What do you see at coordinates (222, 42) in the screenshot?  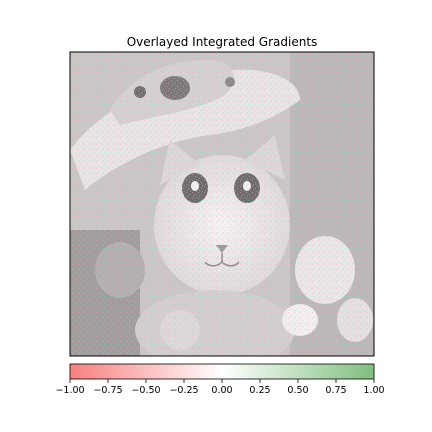 I see `chart-title: Overlayed Integrated Gradients` at bounding box center [222, 42].